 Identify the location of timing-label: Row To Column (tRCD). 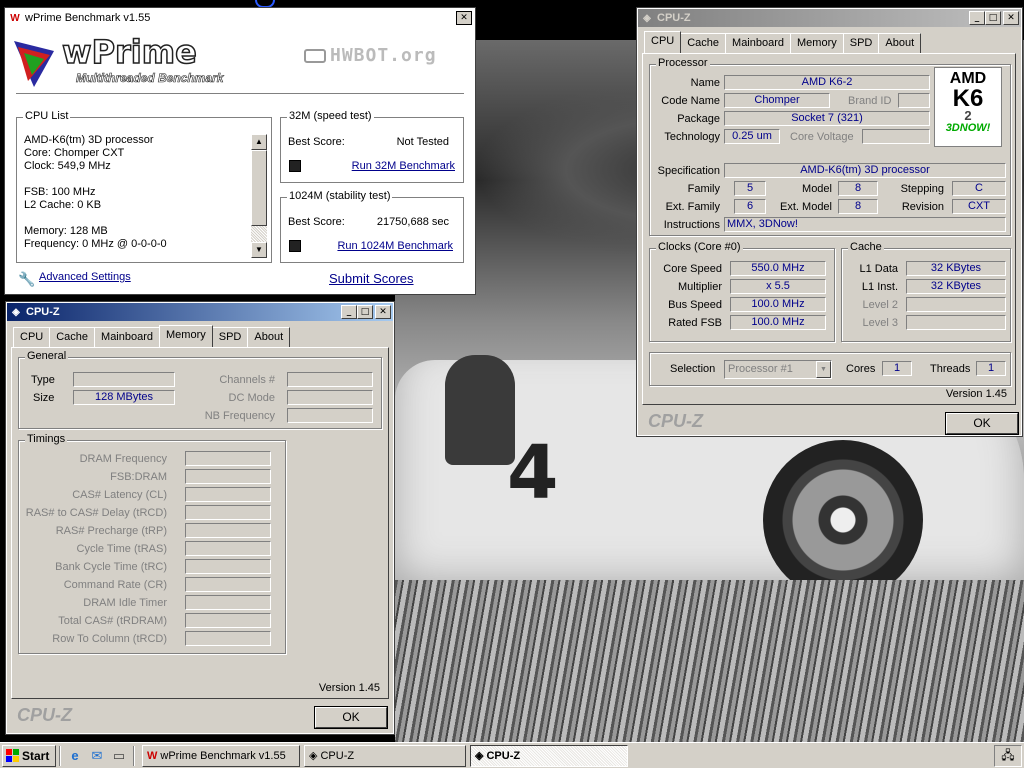
(109, 639).